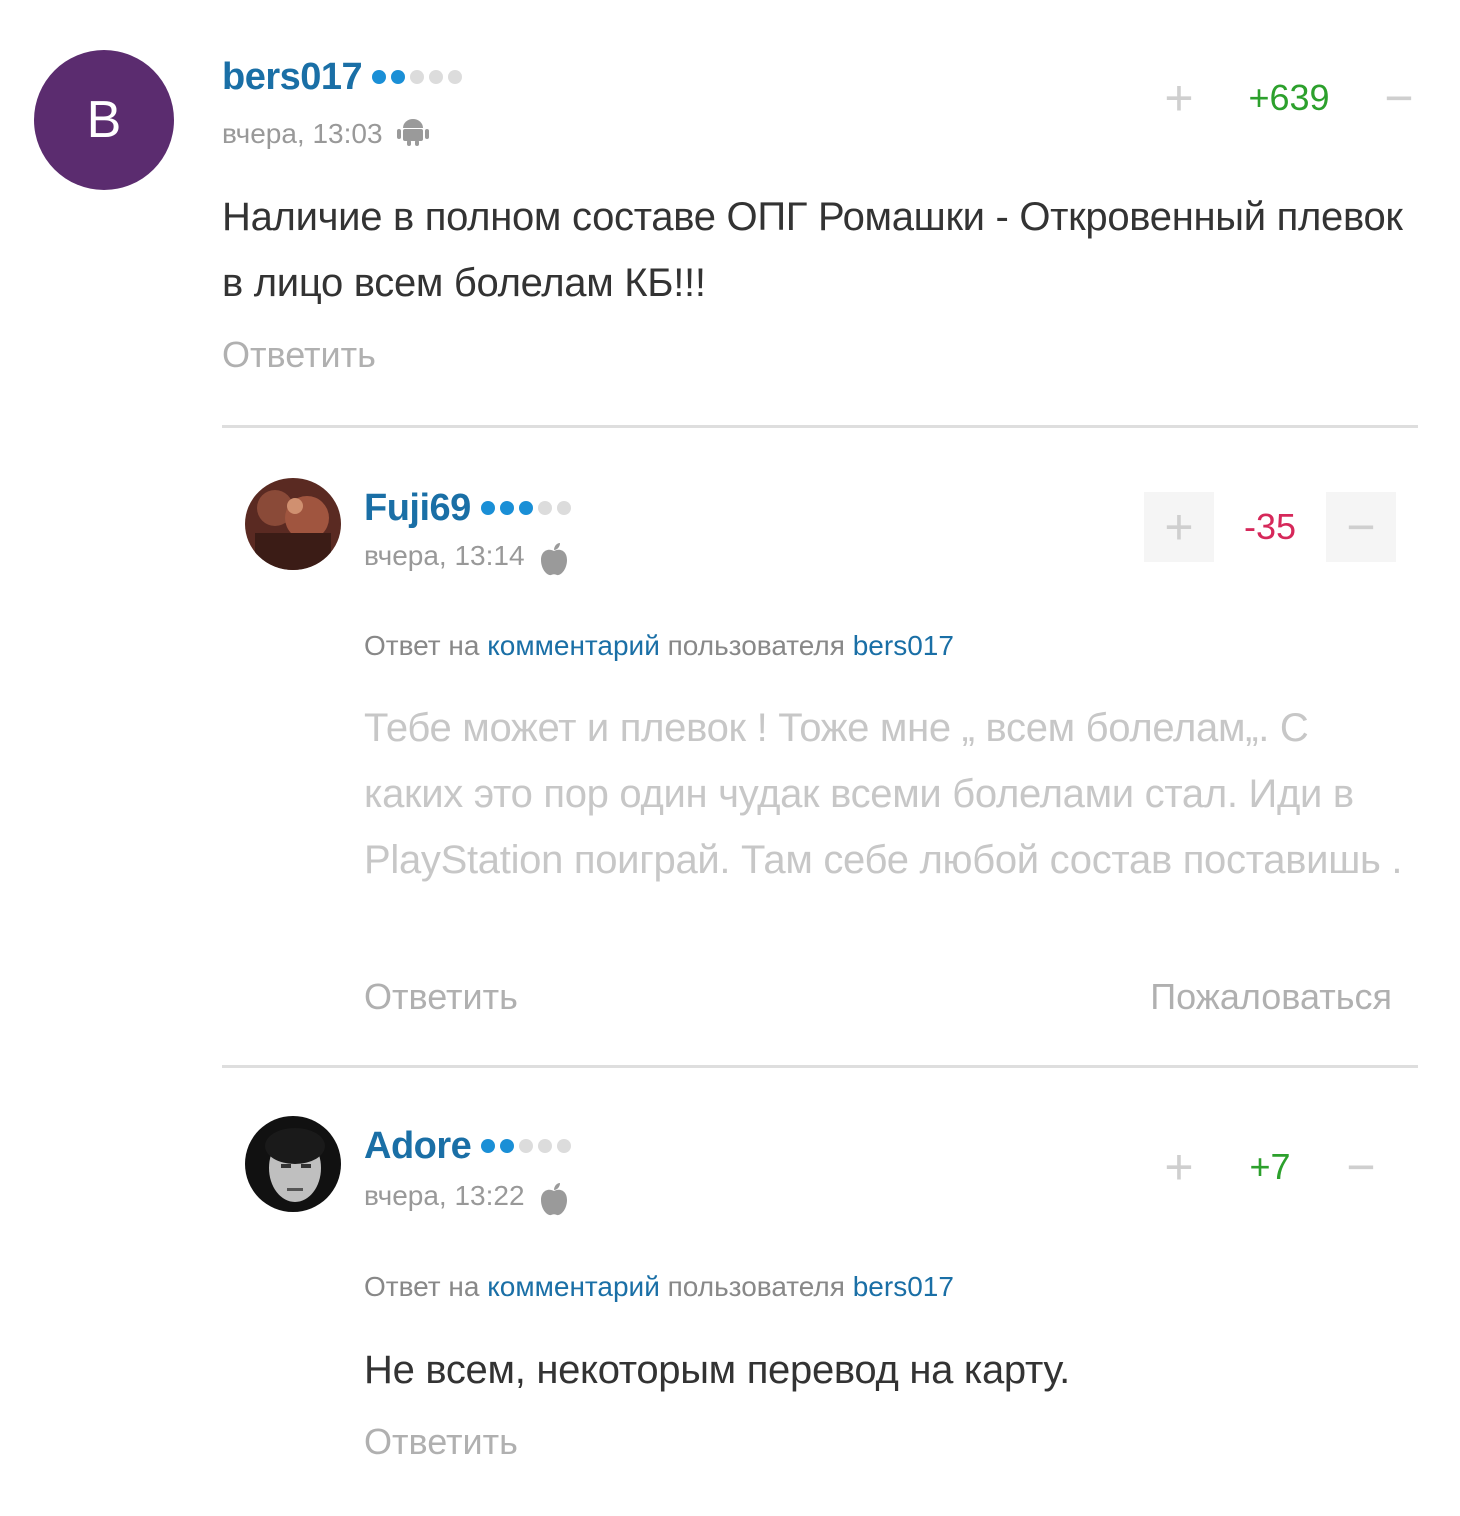  I want to click on comment-meta: вчера, 13:14, so click(466, 556).